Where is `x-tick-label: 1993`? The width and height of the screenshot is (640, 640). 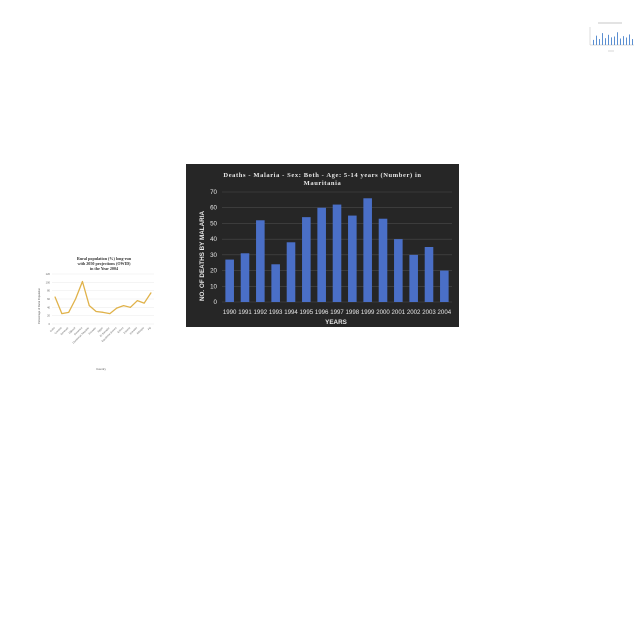 x-tick-label: 1993 is located at coordinates (276, 312).